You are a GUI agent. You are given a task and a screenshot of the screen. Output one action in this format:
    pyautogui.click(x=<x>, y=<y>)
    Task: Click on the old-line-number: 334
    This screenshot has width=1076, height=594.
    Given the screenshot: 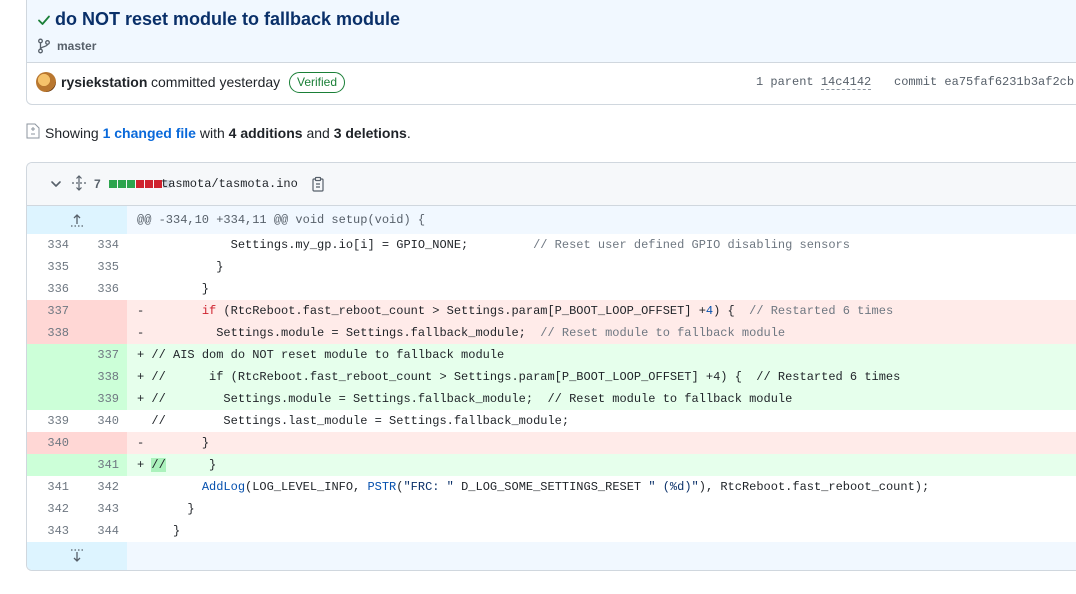 What is the action you would take?
    pyautogui.click(x=52, y=245)
    